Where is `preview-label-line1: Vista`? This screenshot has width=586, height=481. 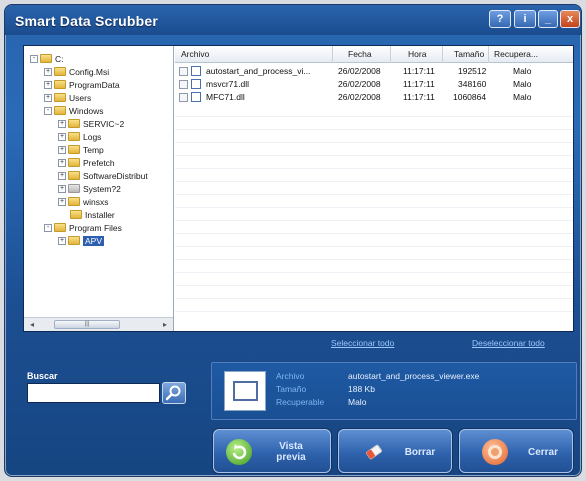 preview-label-line1: Vista is located at coordinates (291, 446).